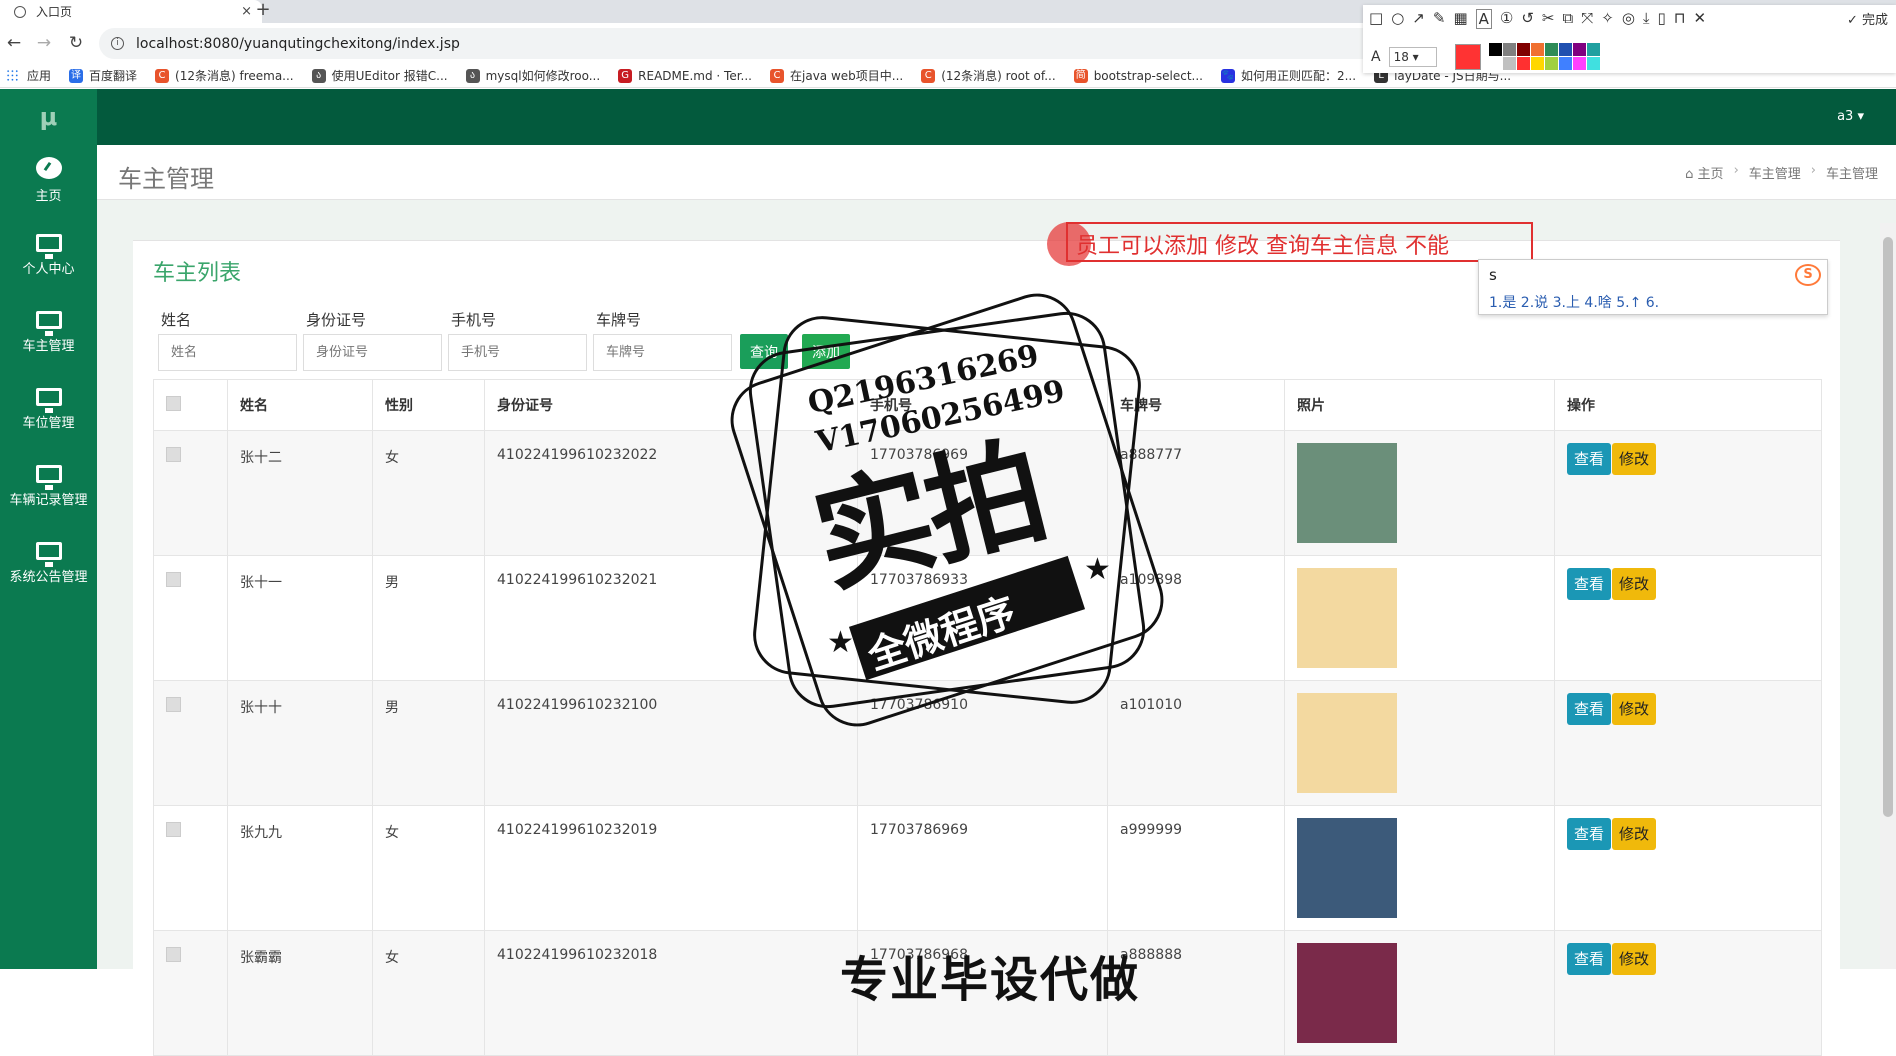 The image size is (1896, 1056). Describe the element at coordinates (1568, 19) in the screenshot. I see `ocr-icon: ⧉` at that location.